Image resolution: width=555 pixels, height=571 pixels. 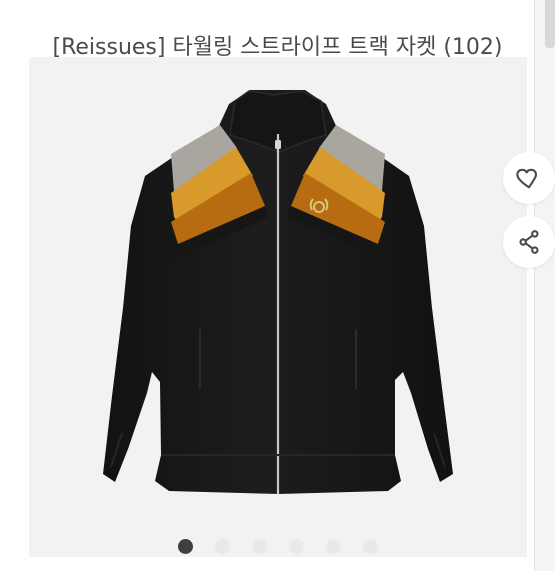 I want to click on like-button, so click(x=529, y=178).